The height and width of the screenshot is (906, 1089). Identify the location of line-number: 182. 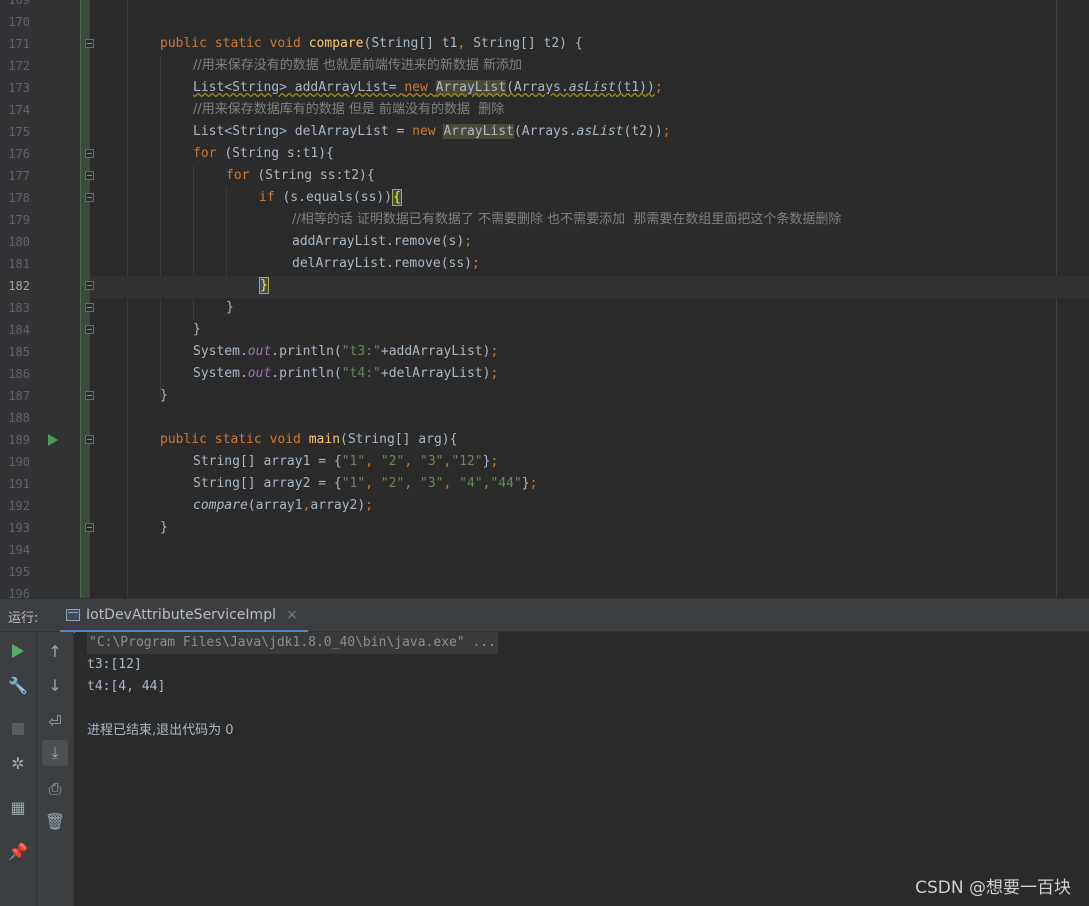
(19, 286).